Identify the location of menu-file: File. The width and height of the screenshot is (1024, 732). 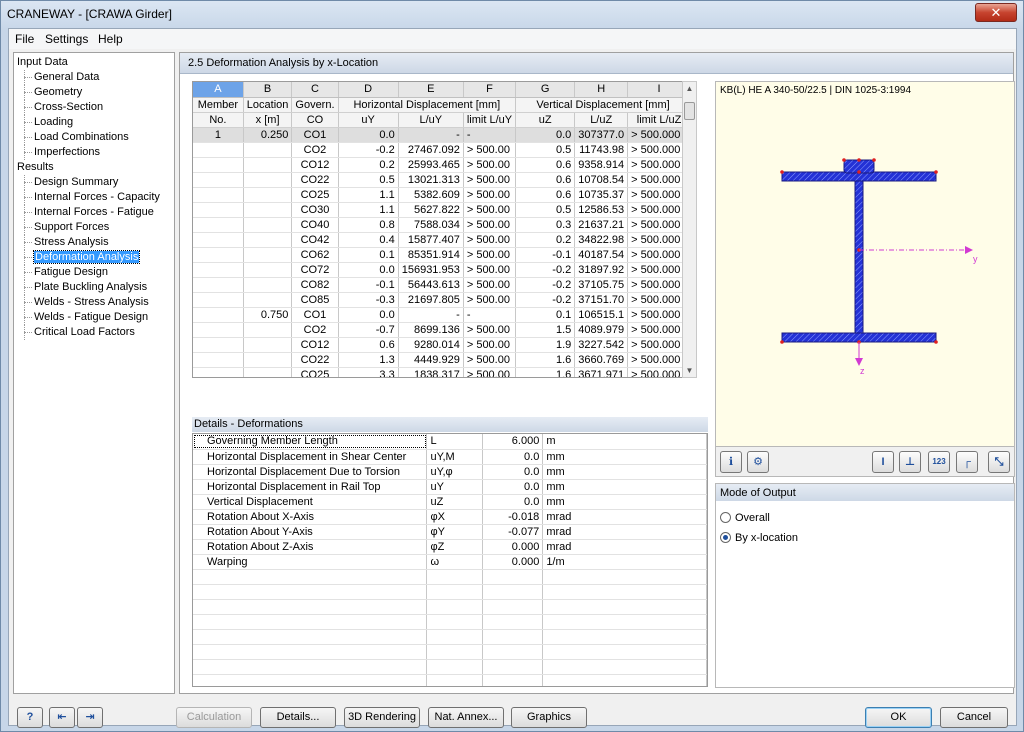
(24, 39).